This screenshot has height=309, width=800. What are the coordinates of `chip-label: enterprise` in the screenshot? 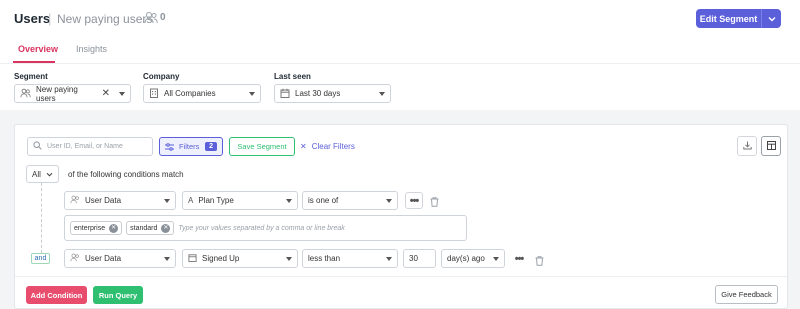 It's located at (90, 228).